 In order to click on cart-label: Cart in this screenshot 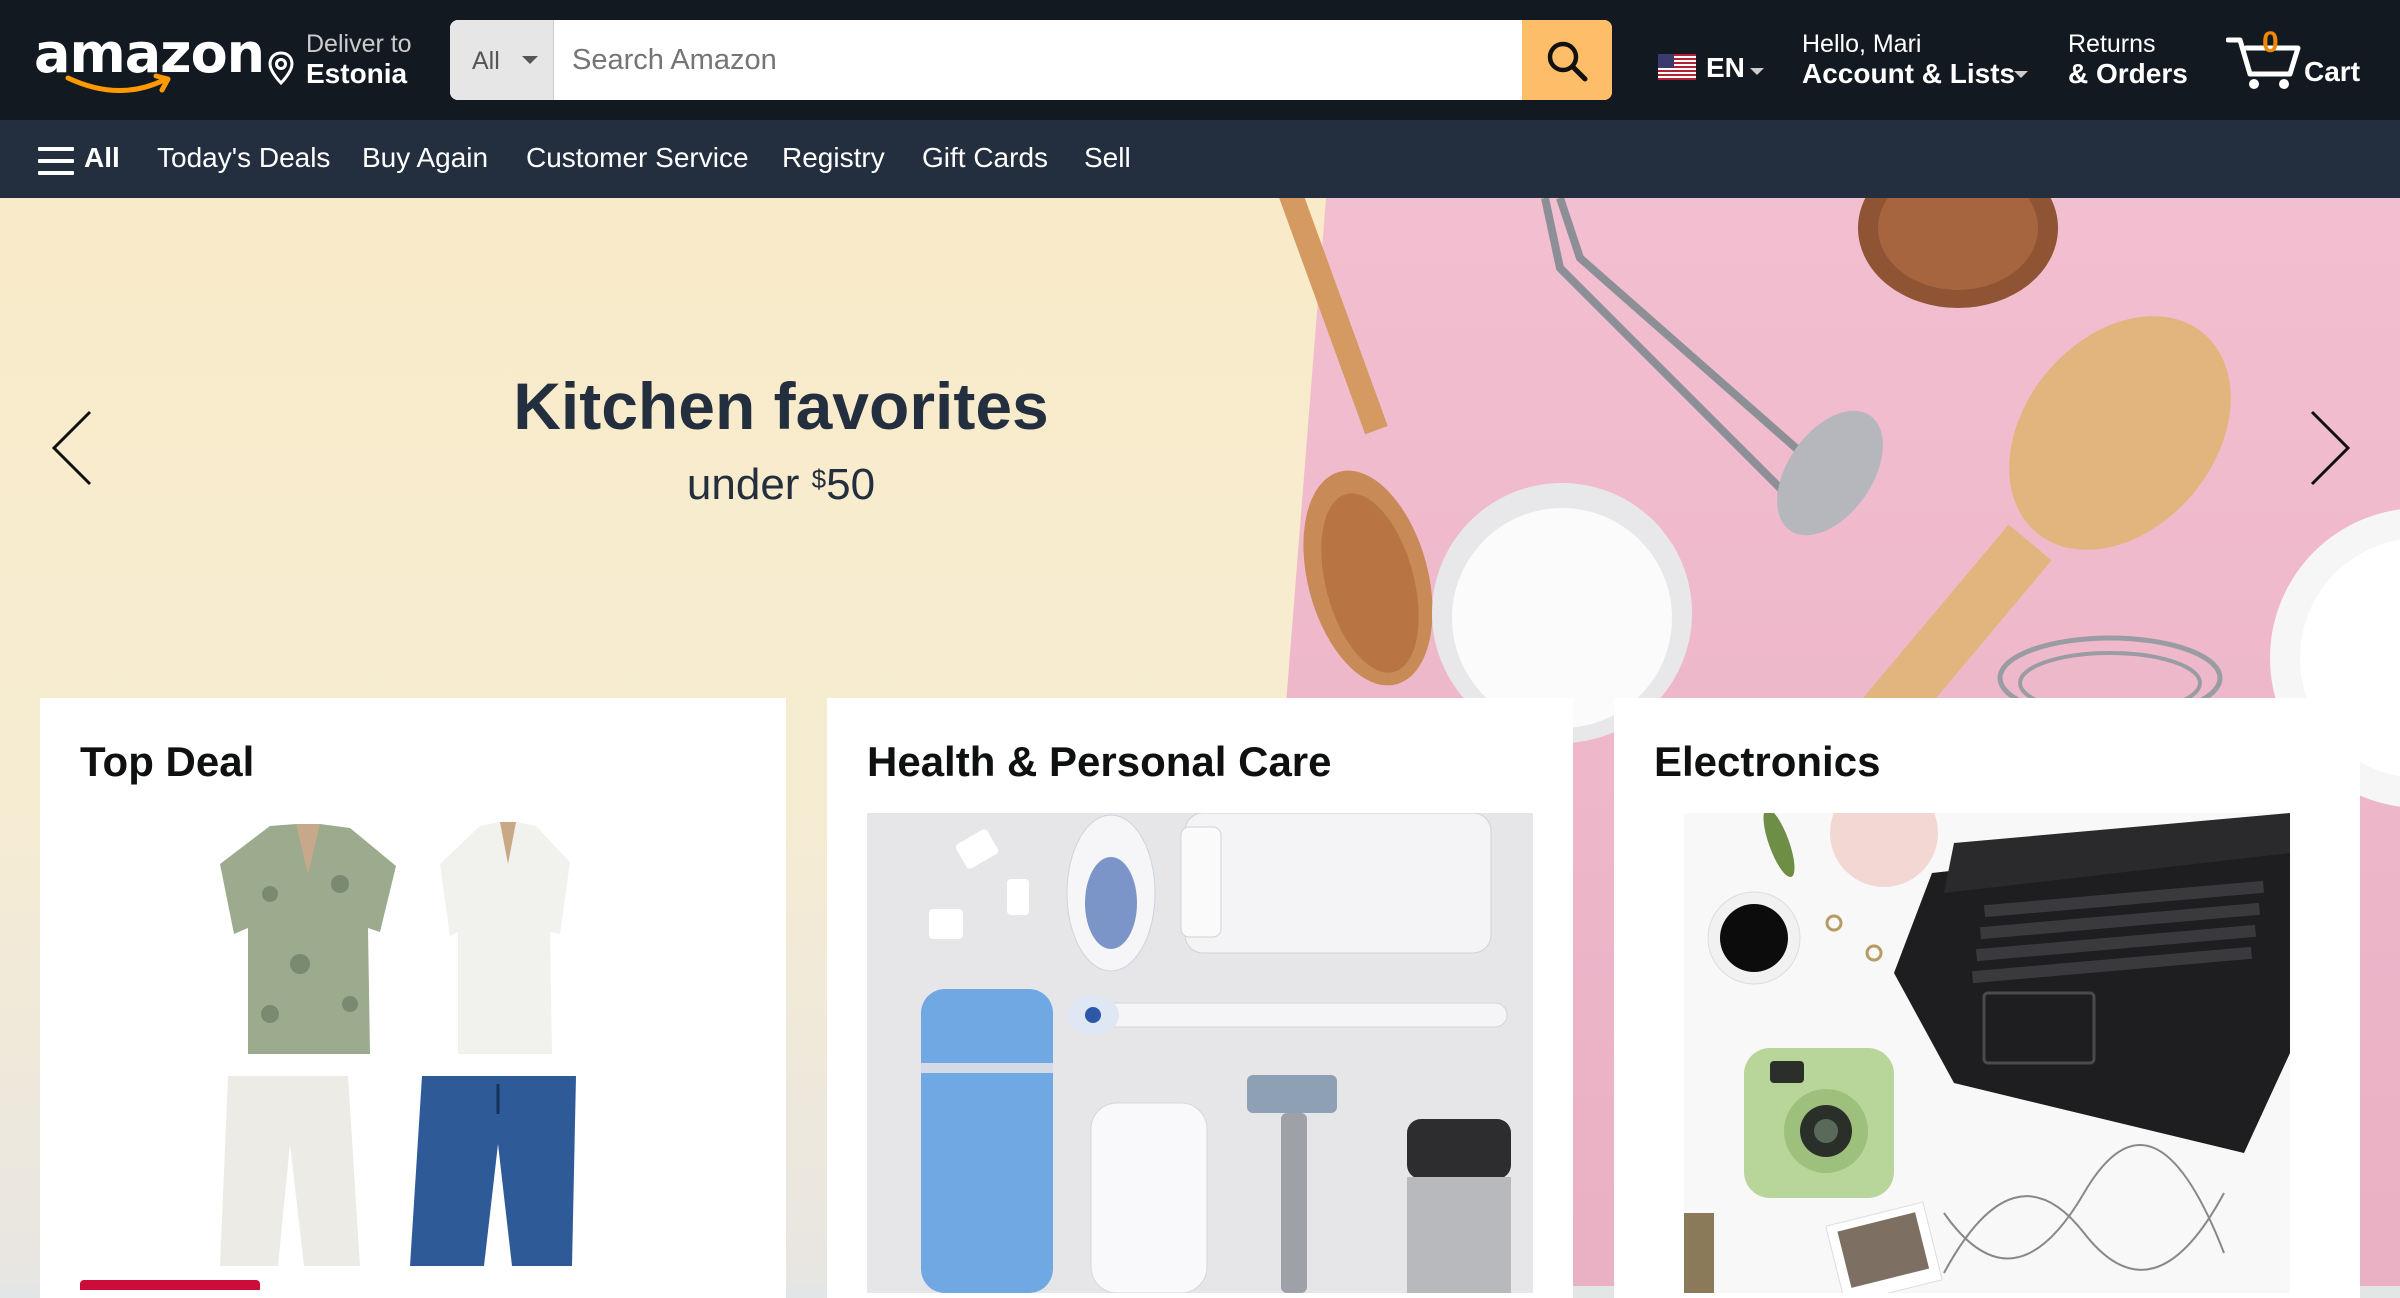, I will do `click(2332, 71)`.